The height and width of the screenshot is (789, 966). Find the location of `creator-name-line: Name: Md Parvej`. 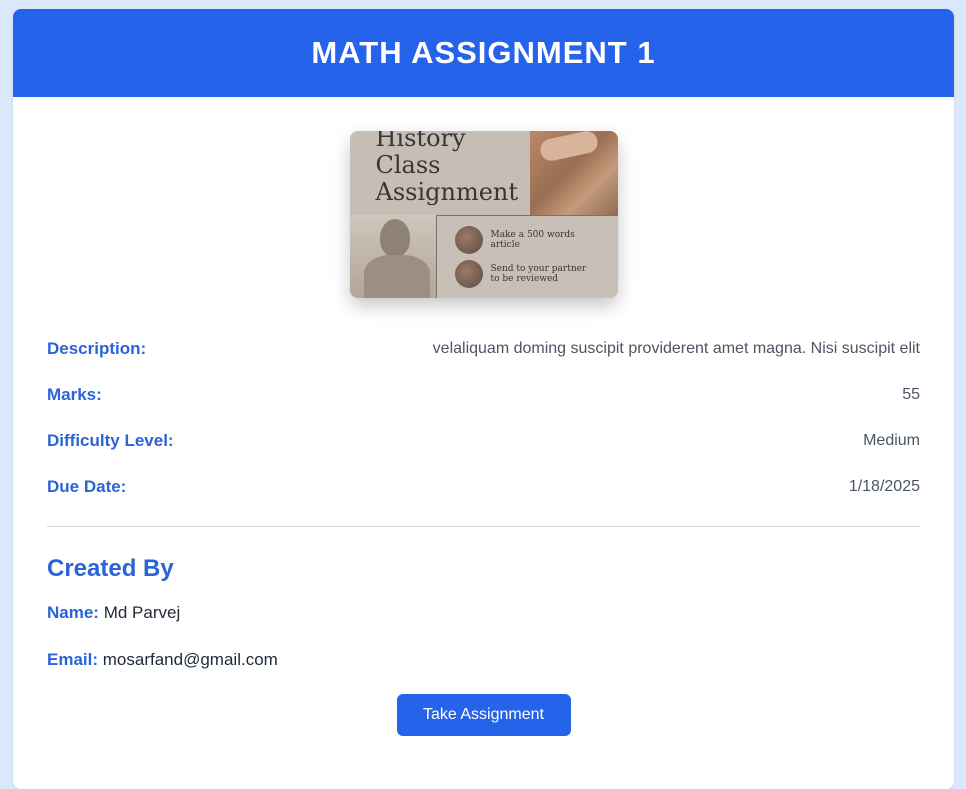

creator-name-line: Name: Md Parvej is located at coordinates (483, 626).